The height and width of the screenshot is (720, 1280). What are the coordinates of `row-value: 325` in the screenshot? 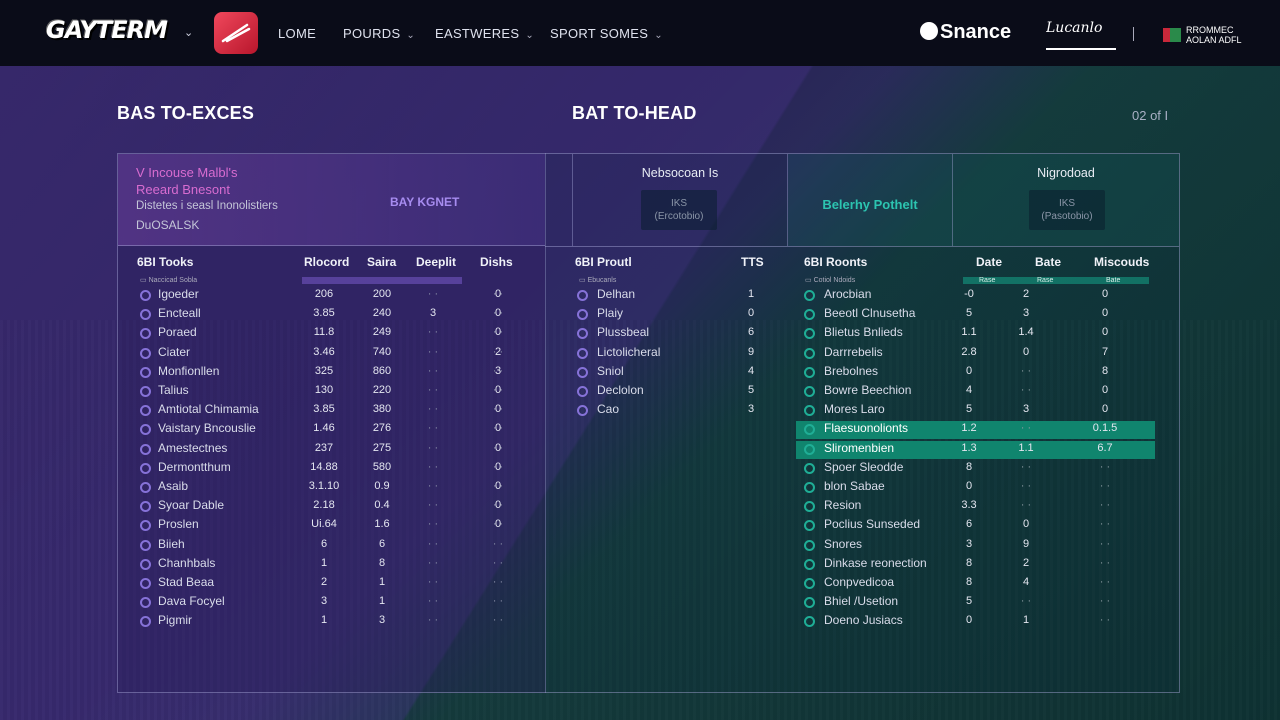 It's located at (324, 370).